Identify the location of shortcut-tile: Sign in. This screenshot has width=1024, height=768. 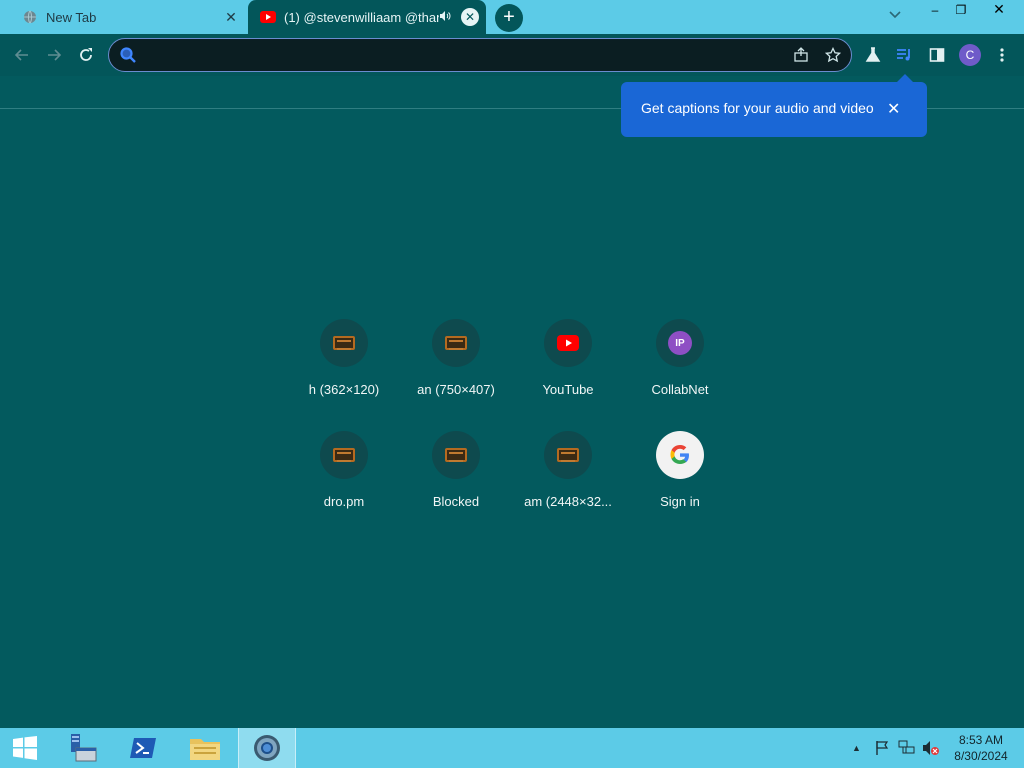
(680, 481).